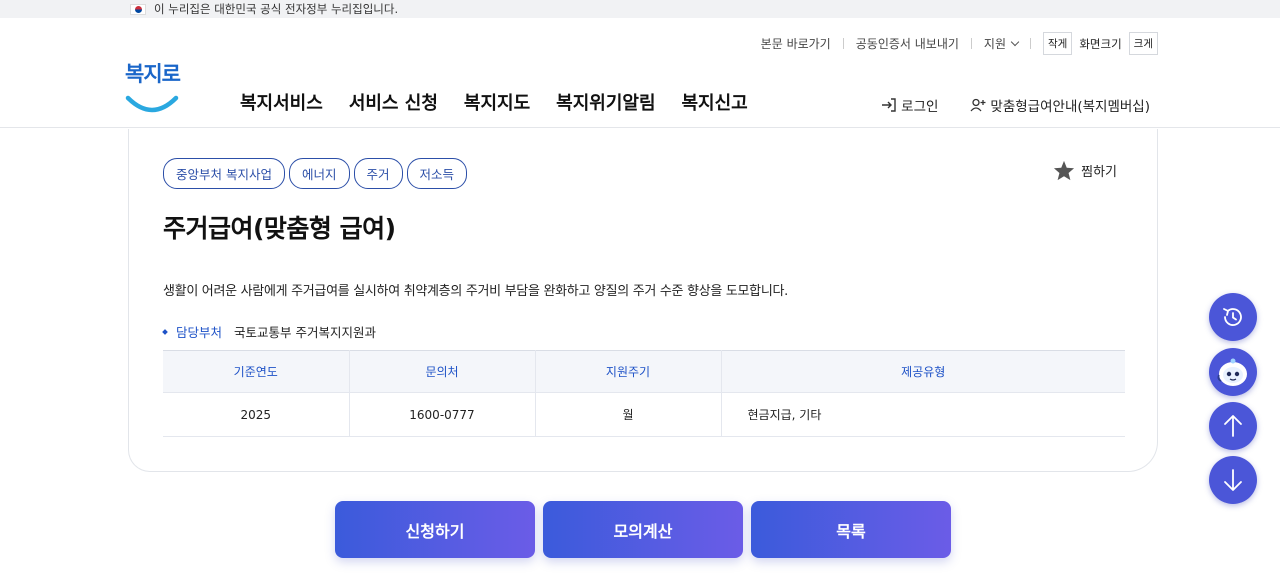 This screenshot has height=582, width=1280. I want to click on cert-export-link: 공동인증서 내보내기, so click(907, 43).